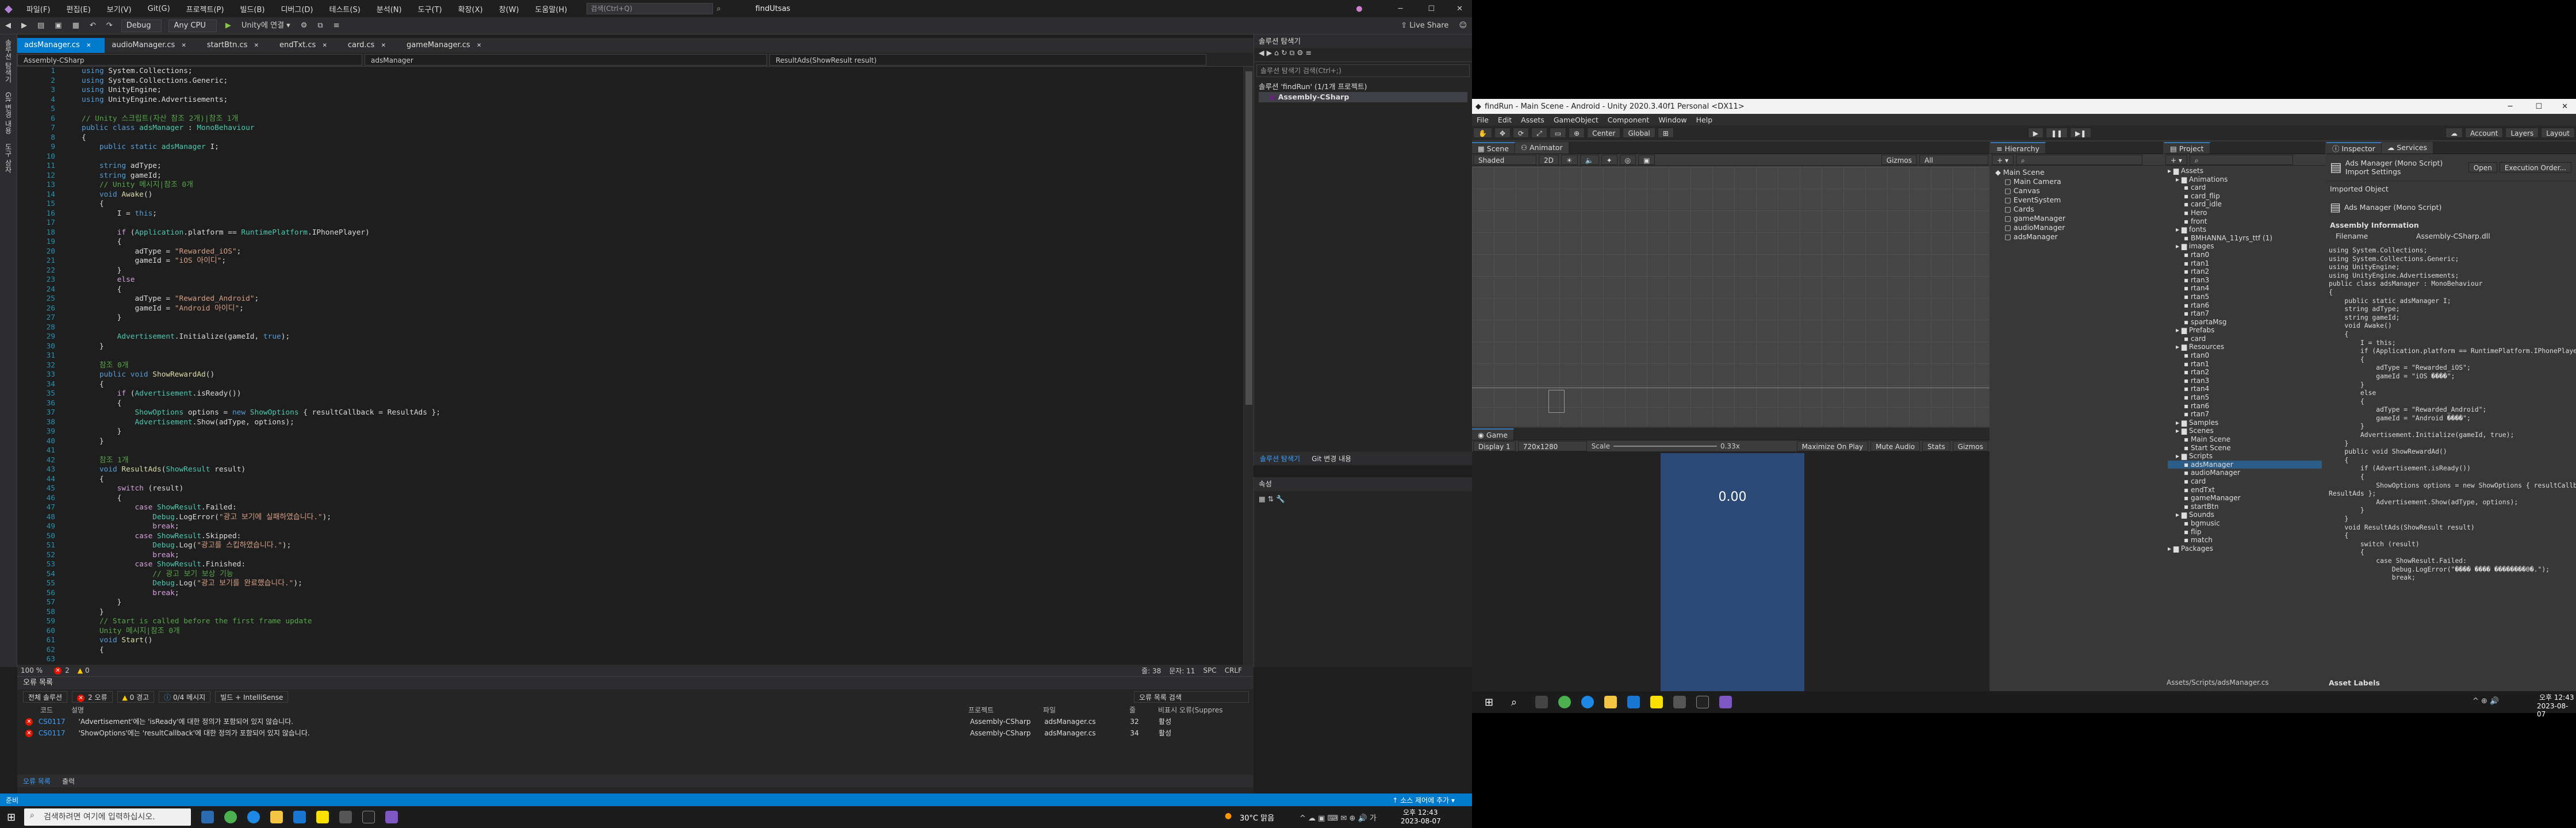  I want to click on hierarchy-item: ▢ Canvas, so click(2077, 190).